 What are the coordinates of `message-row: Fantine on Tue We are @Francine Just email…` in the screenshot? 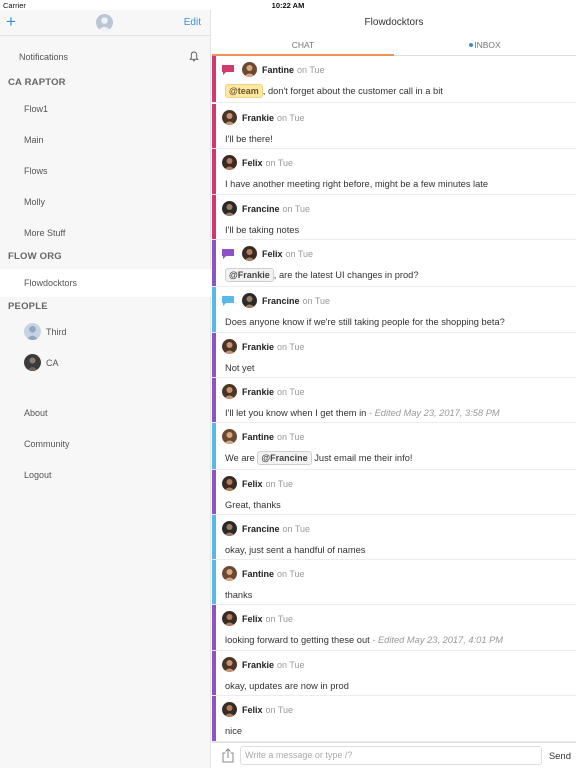 It's located at (394, 446).